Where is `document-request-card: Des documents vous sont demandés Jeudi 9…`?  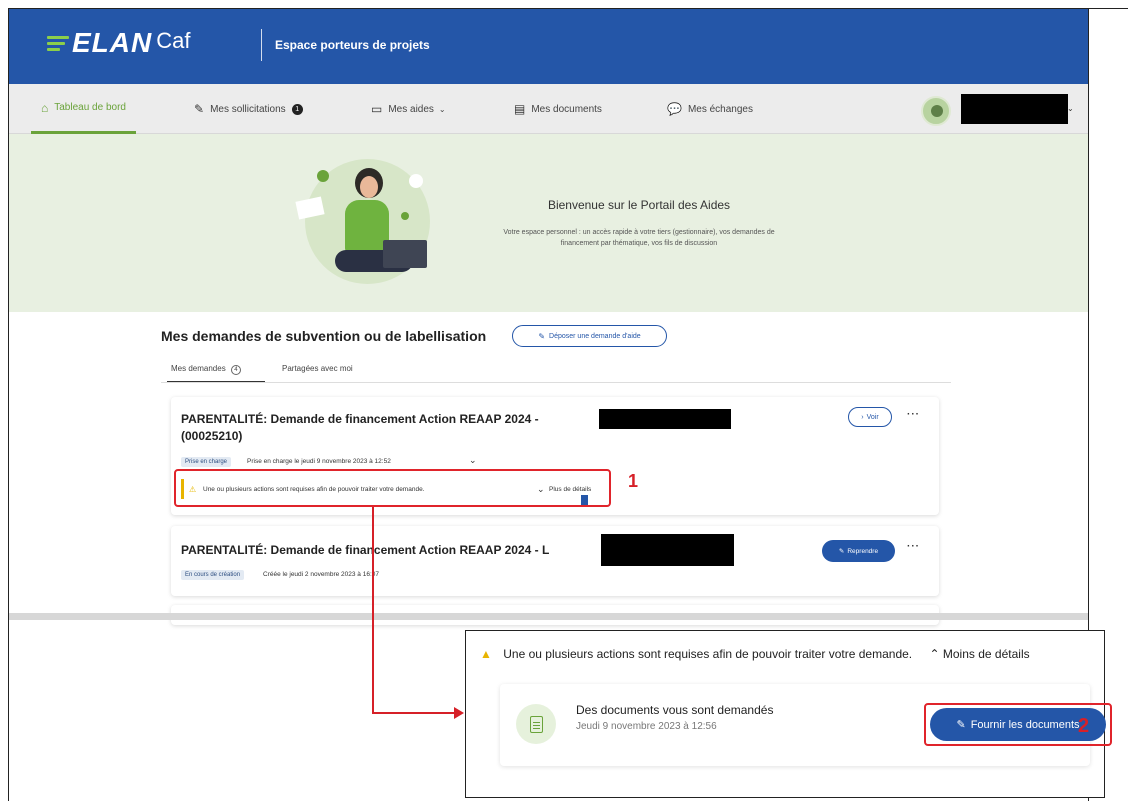 document-request-card: Des documents vous sont demandés Jeudi 9… is located at coordinates (806, 725).